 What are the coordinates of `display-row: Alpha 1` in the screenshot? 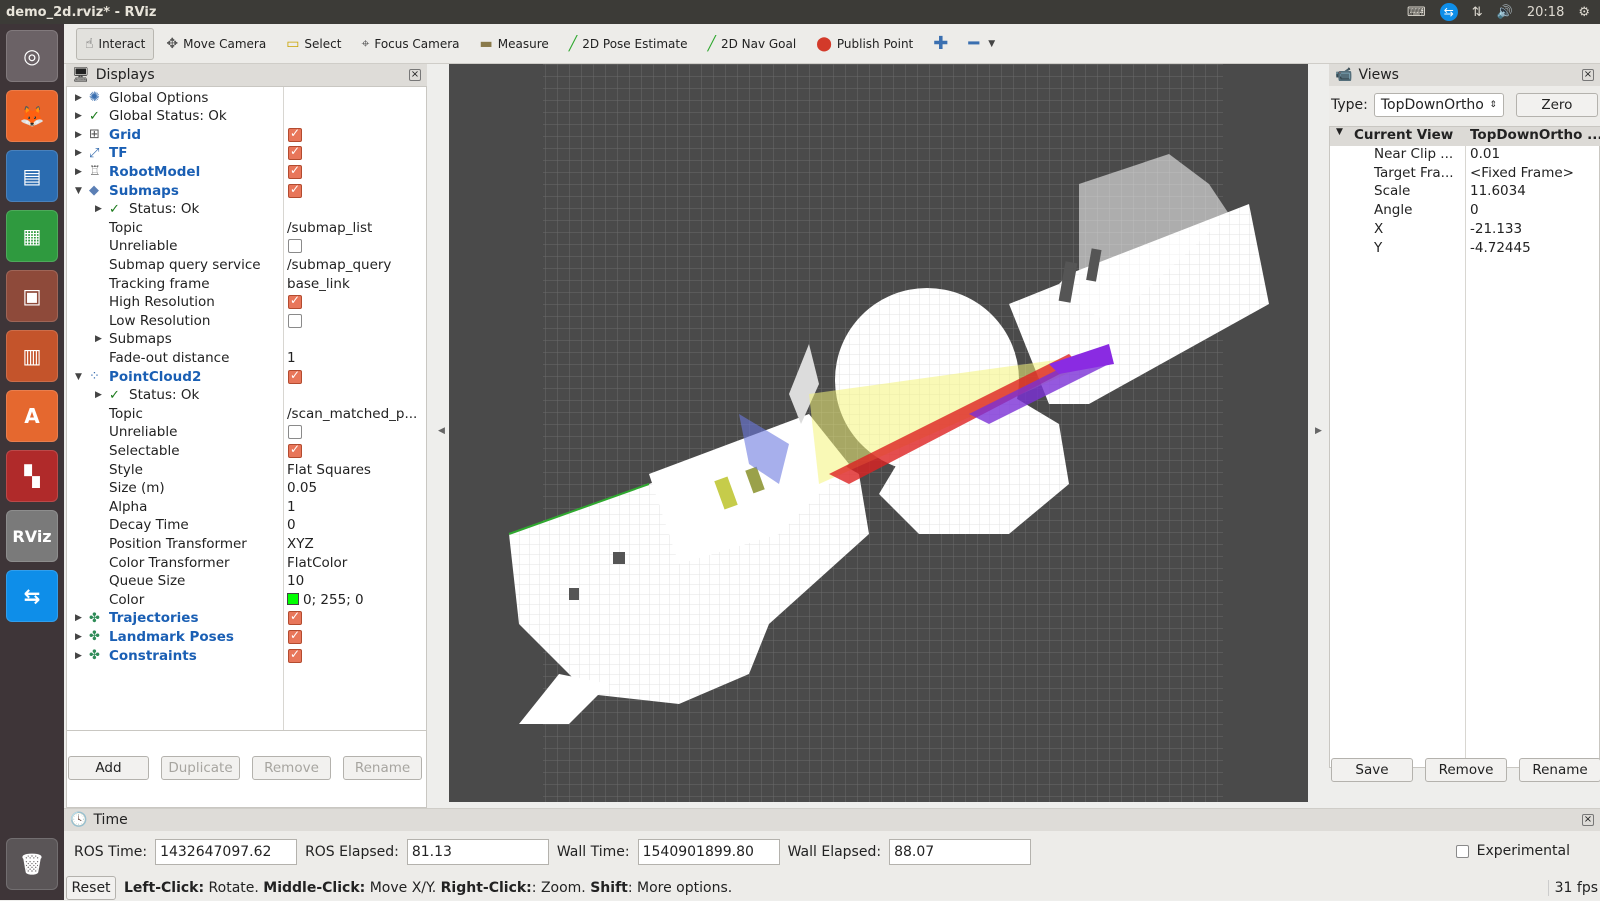 It's located at (246, 506).